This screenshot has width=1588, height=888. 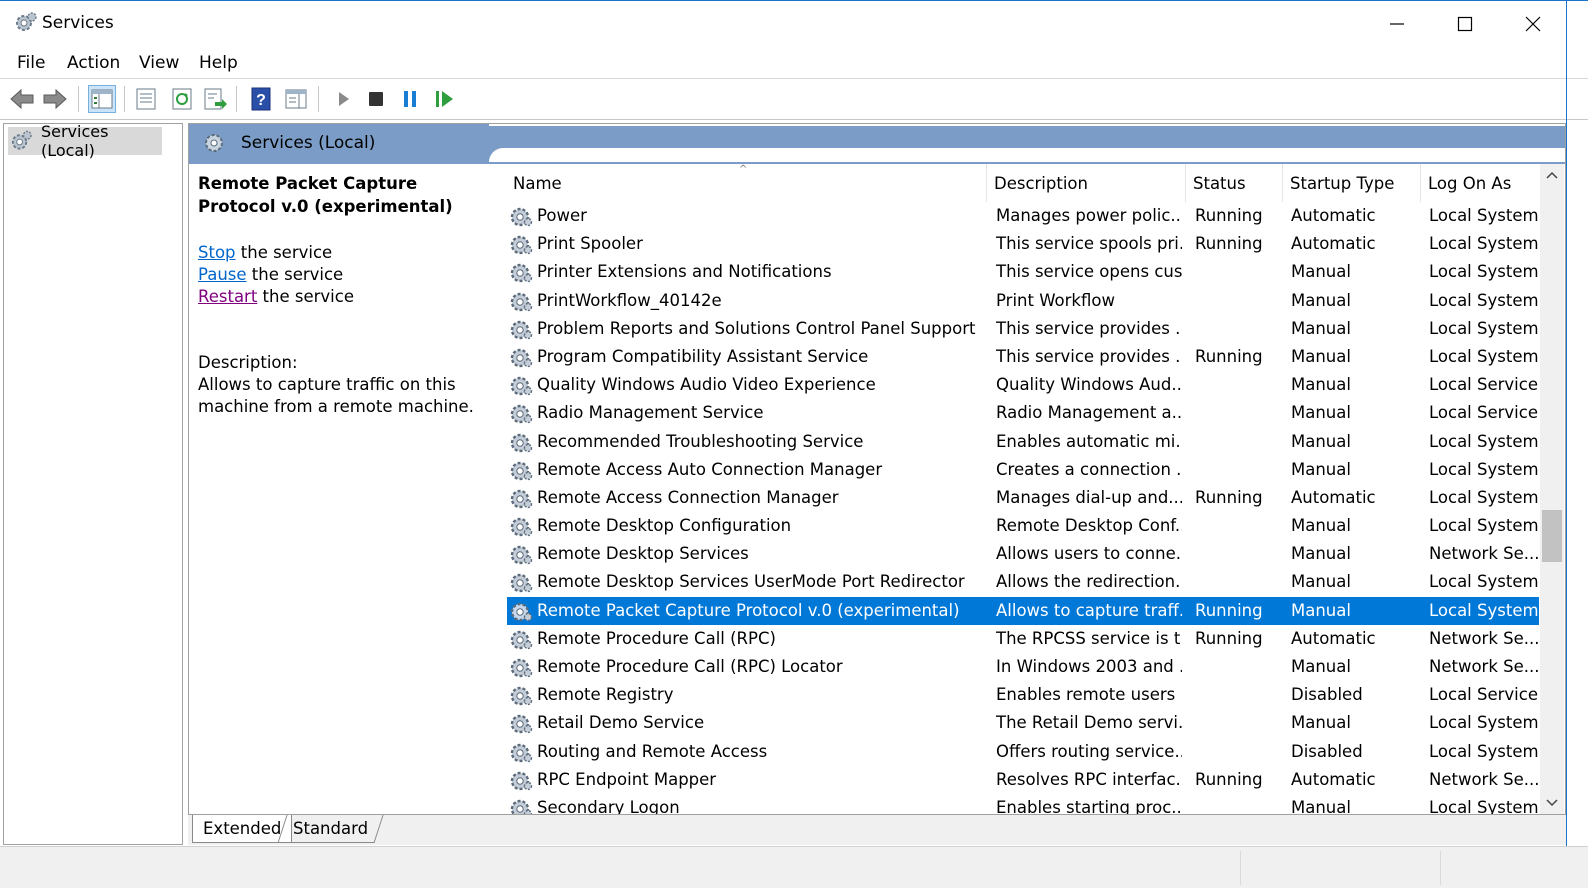 I want to click on minimize-button, so click(x=1397, y=24).